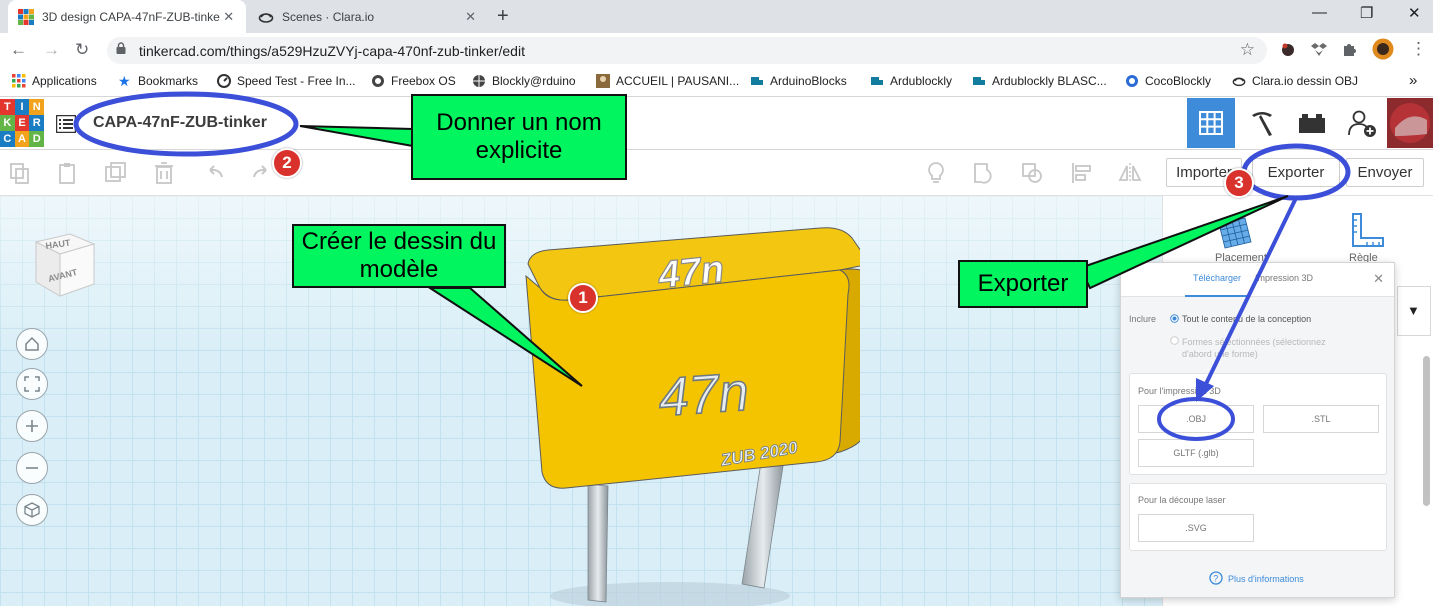 This screenshot has width=1433, height=606. Describe the element at coordinates (504, 337) in the screenshot. I see `callout-draw-pointer` at that location.